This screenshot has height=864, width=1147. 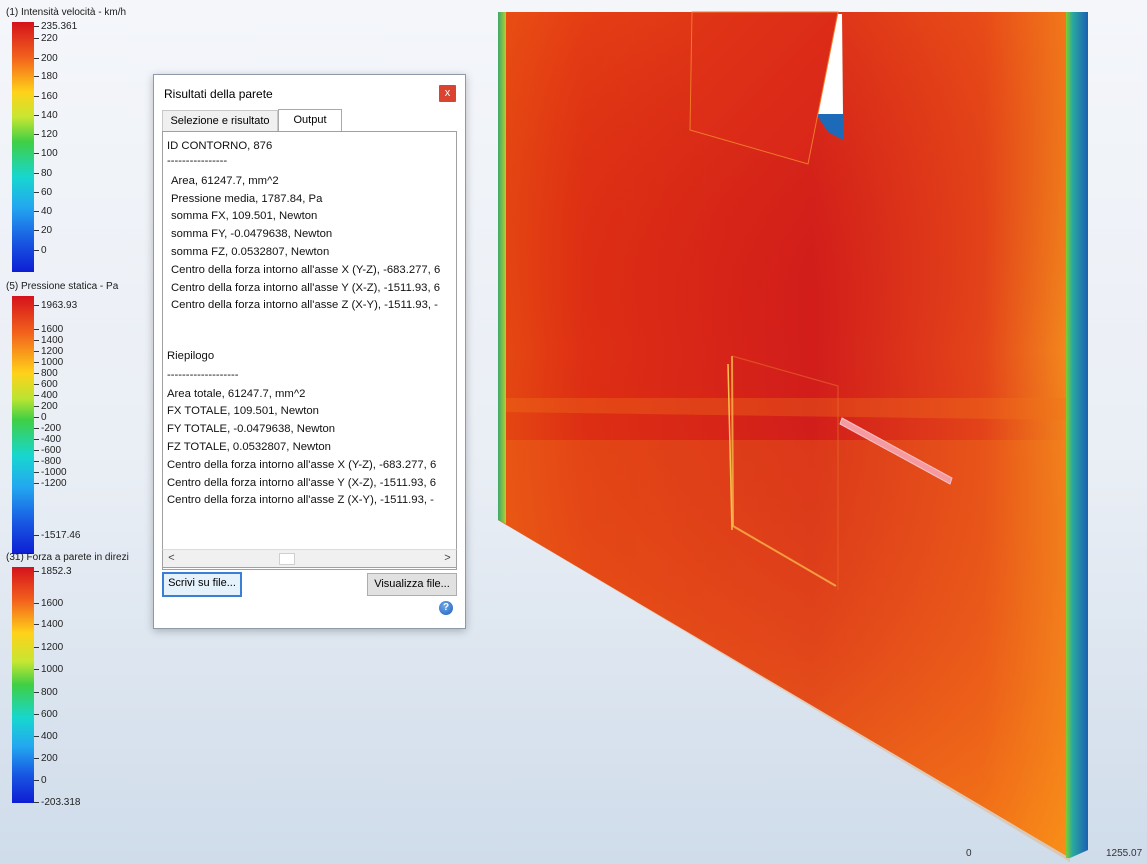 I want to click on legend-tick: 80, so click(x=43, y=174).